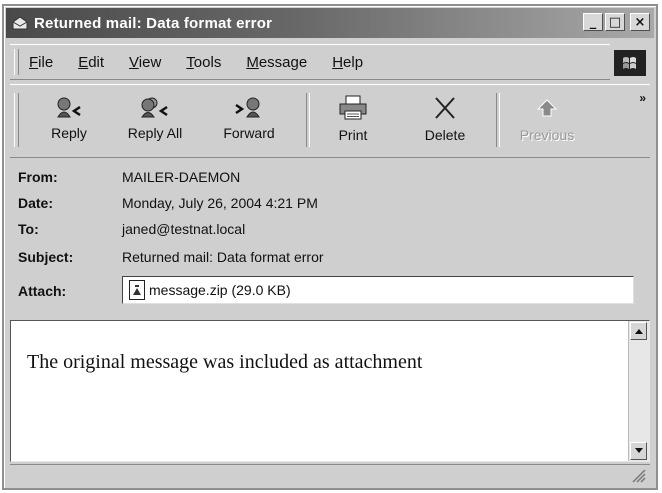 The width and height of the screenshot is (662, 493). I want to click on up-arrow-icon, so click(547, 108).